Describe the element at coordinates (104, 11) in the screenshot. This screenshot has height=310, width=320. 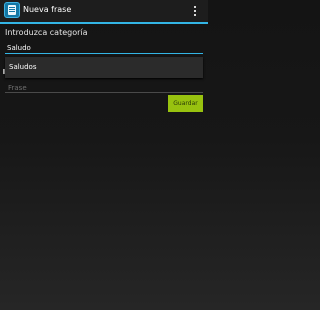
I see `action-bar: Nueva frase` at that location.